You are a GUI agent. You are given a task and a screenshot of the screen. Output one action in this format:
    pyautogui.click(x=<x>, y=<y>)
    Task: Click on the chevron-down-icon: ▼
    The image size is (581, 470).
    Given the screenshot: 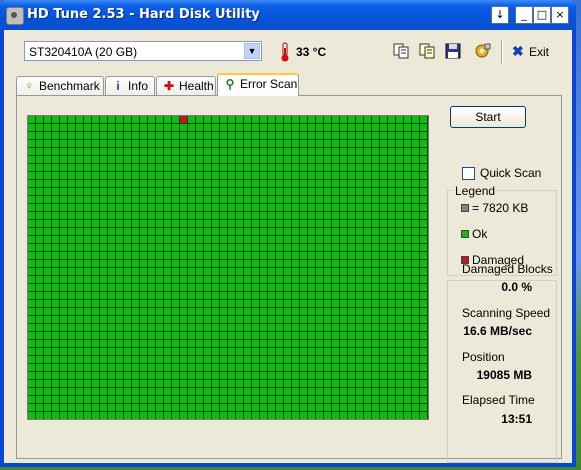 What is the action you would take?
    pyautogui.click(x=252, y=51)
    